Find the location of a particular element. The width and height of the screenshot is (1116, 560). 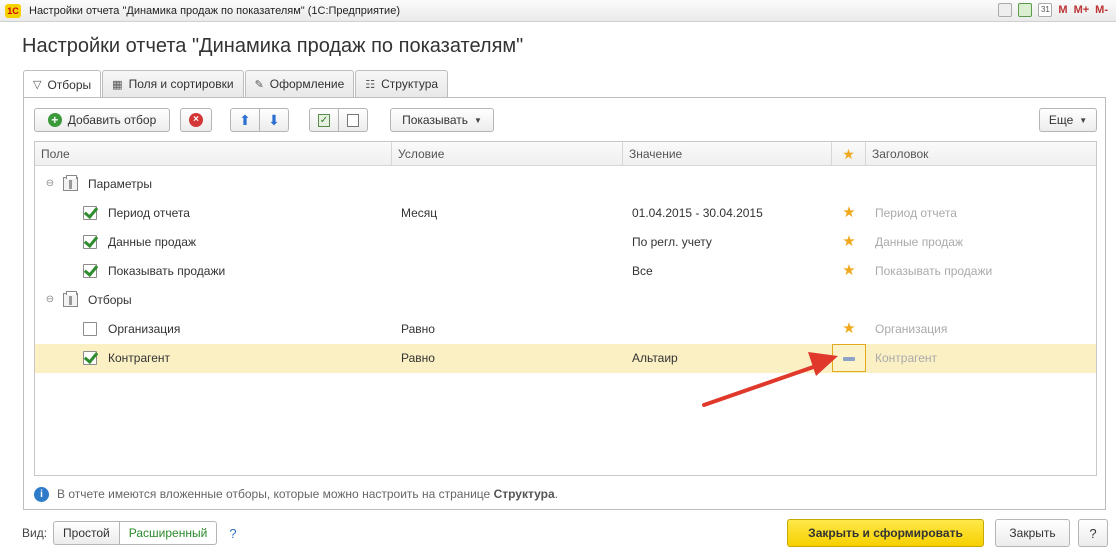

chevron-down-icon: ▼ is located at coordinates (1083, 120).